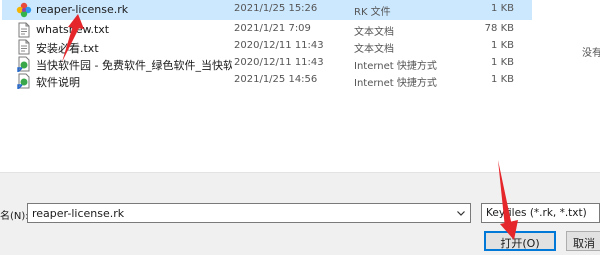  What do you see at coordinates (591, 53) in the screenshot?
I see `preview-placeholder-text: 没有` at bounding box center [591, 53].